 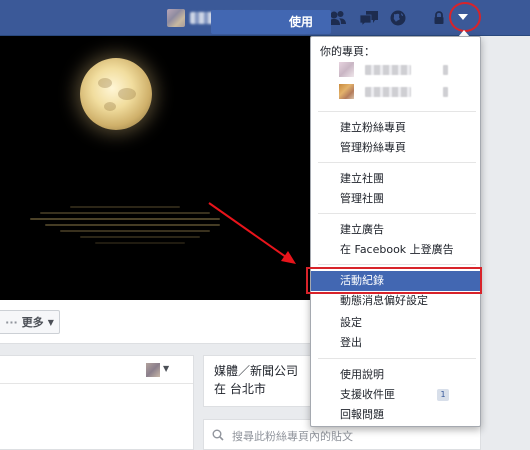 I want to click on page-location: 在 台北市, so click(x=240, y=389).